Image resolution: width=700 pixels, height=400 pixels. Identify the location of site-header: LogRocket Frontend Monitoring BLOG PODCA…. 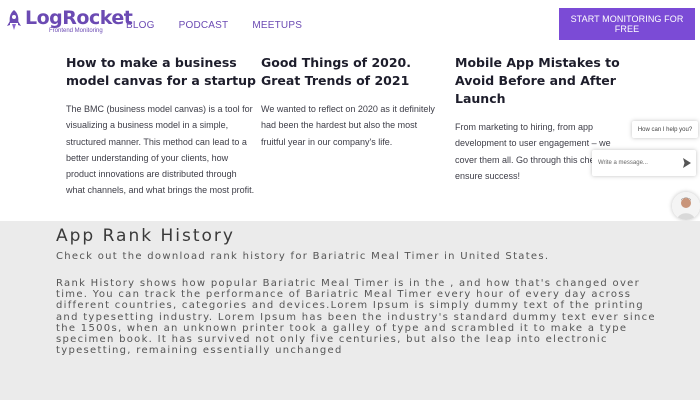
(350, 23).